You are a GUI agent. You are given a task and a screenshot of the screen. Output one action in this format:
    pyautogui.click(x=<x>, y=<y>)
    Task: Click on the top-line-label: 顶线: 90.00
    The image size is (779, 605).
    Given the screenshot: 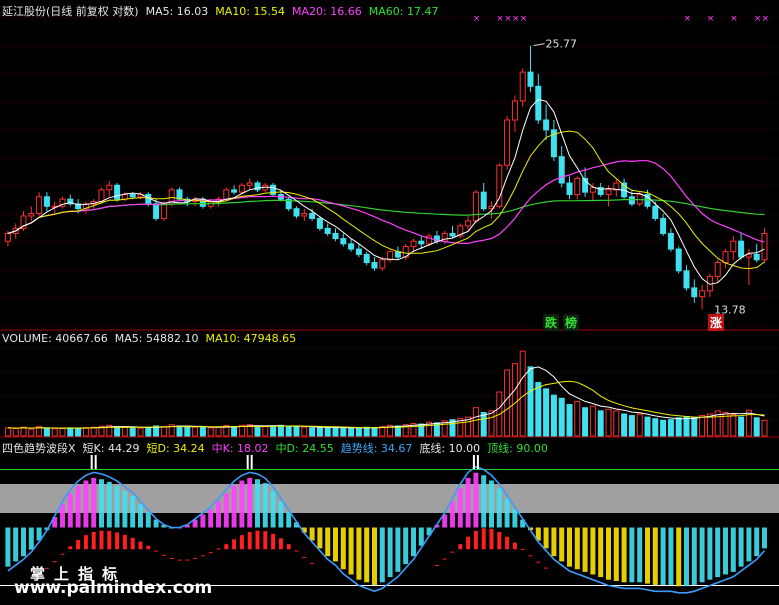 What is the action you would take?
    pyautogui.click(x=517, y=448)
    